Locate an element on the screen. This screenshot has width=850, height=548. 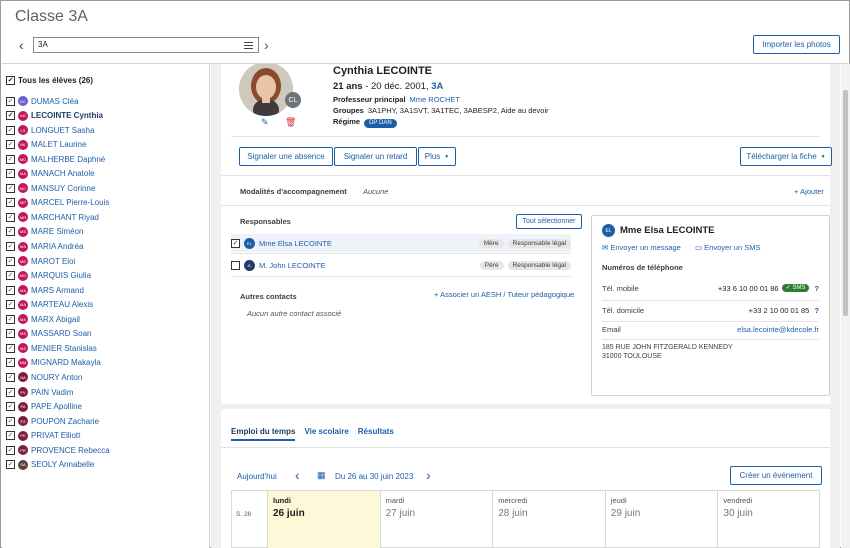
student-name: MAROT Eloi is located at coordinates (53, 261).